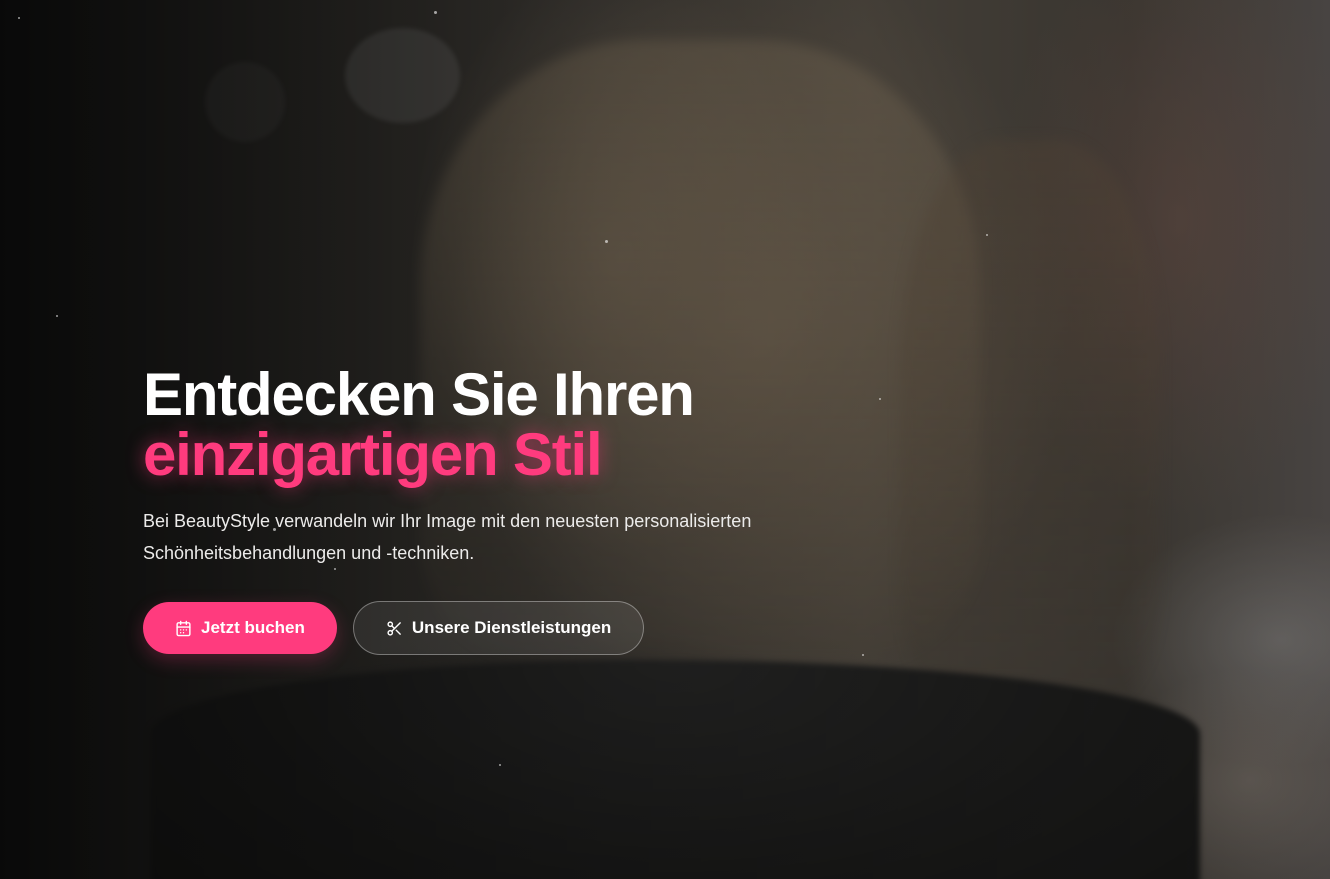  Describe the element at coordinates (183, 628) in the screenshot. I see `calendar-icon` at that location.